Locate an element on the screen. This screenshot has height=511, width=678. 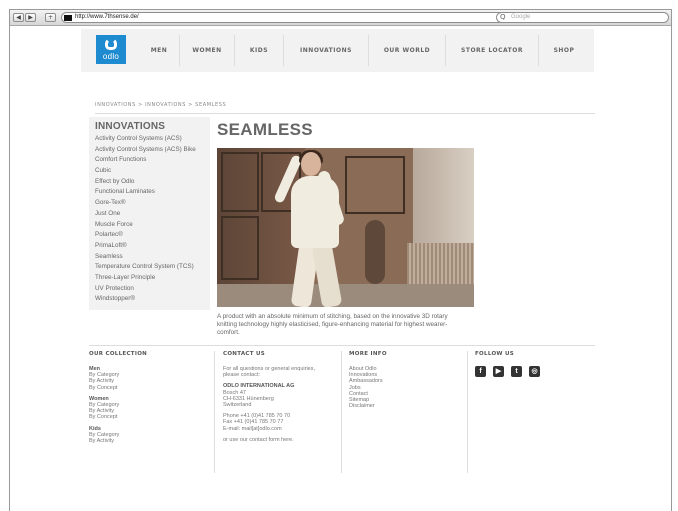
menu-men: MEN is located at coordinates (159, 50).